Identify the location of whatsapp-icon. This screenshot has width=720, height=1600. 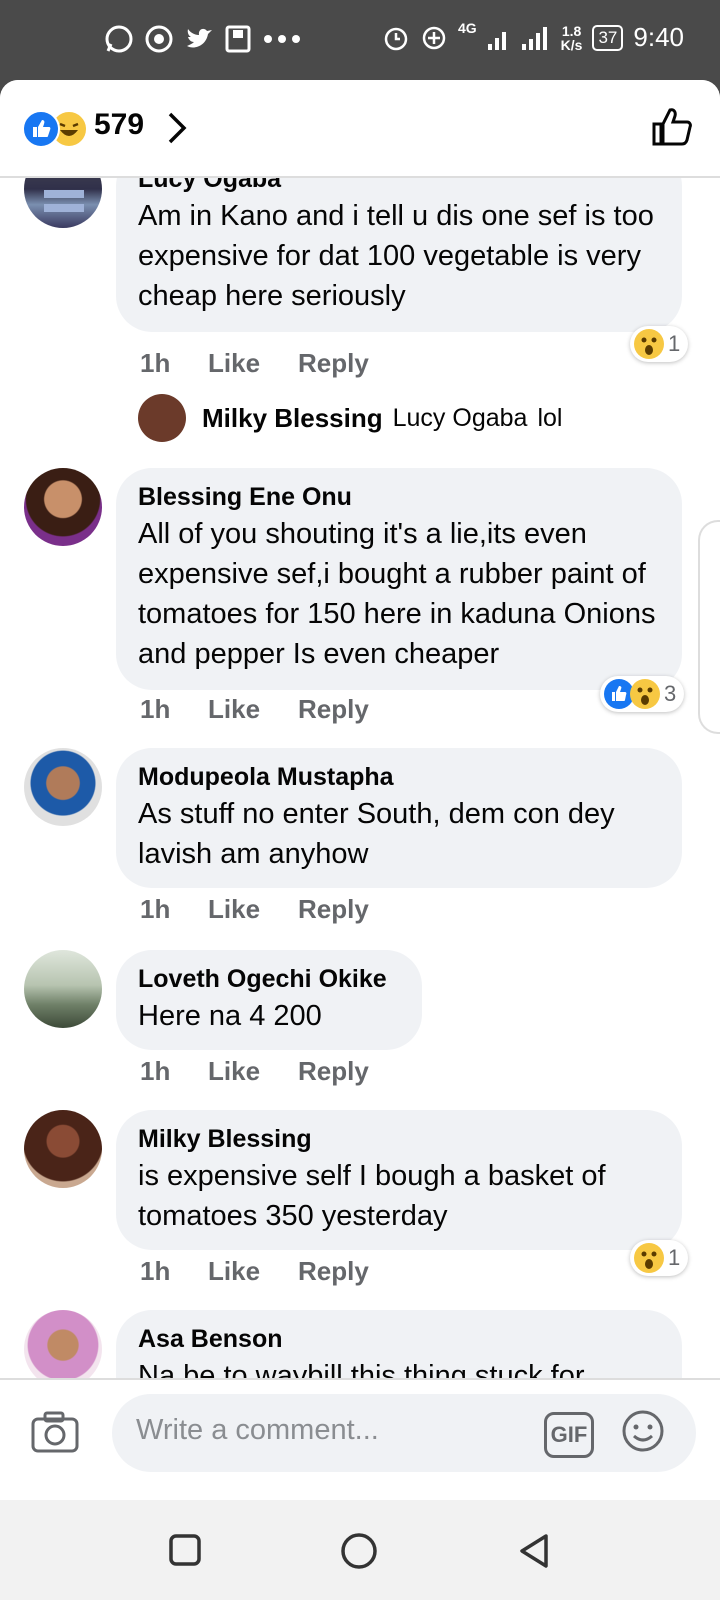
(119, 39).